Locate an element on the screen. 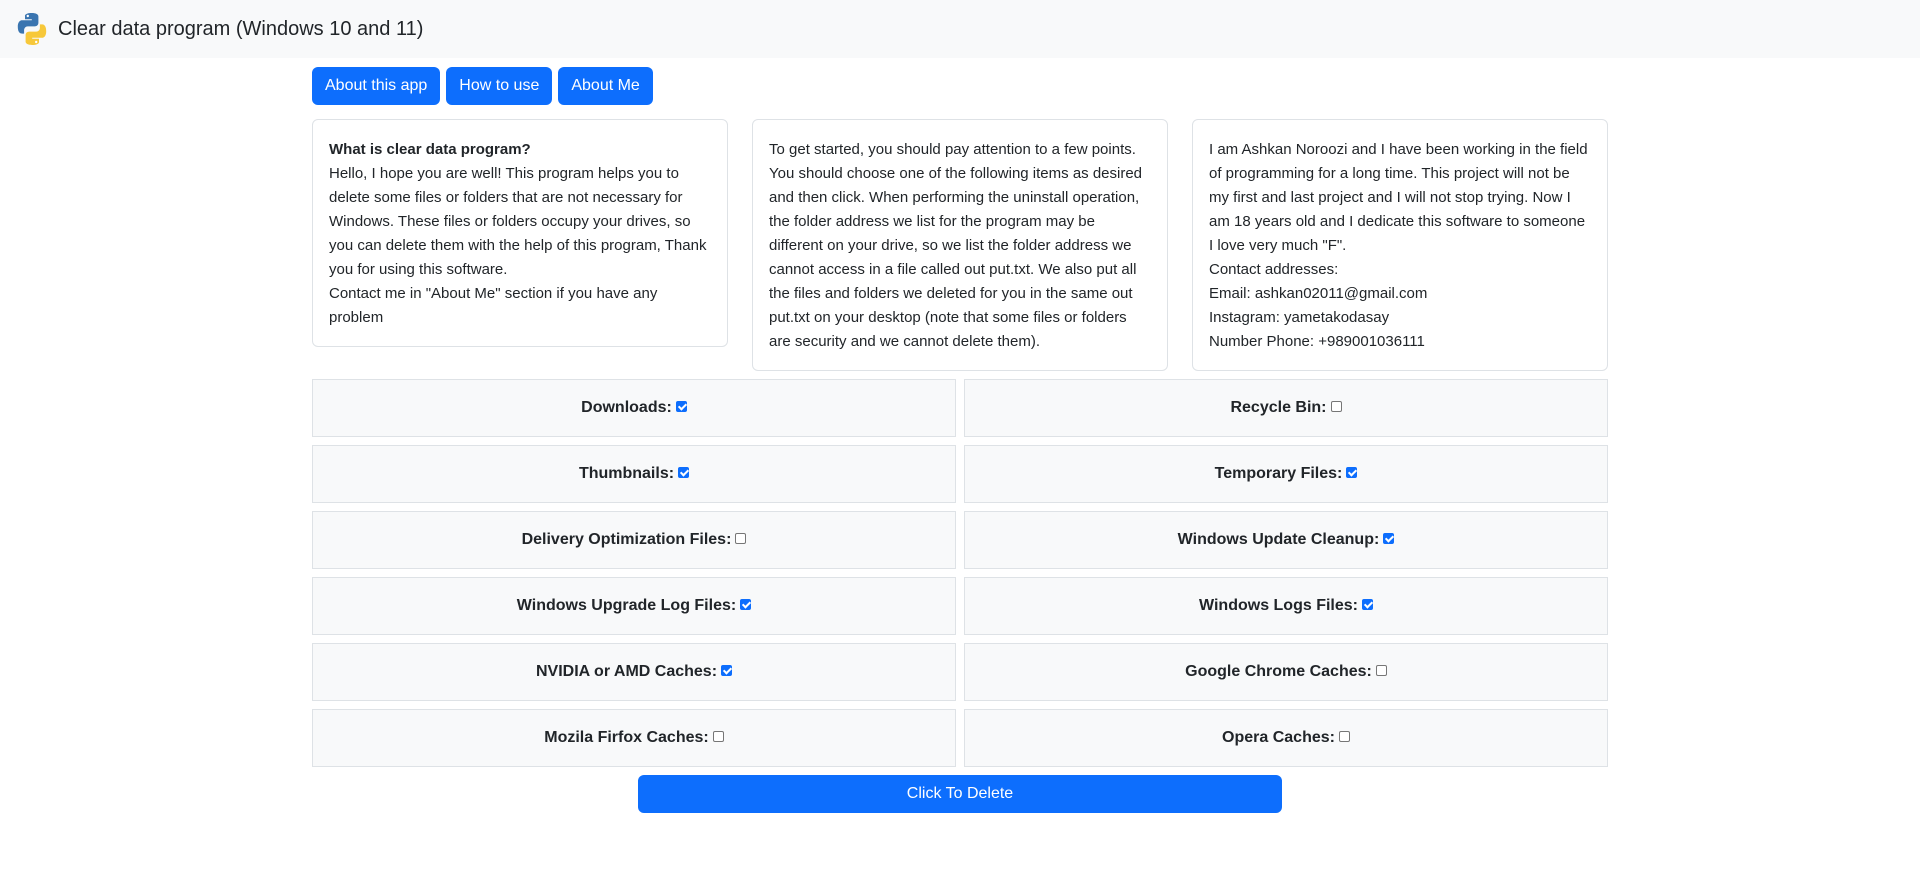 This screenshot has width=1920, height=881. option-label: Opera Caches: is located at coordinates (1278, 737).